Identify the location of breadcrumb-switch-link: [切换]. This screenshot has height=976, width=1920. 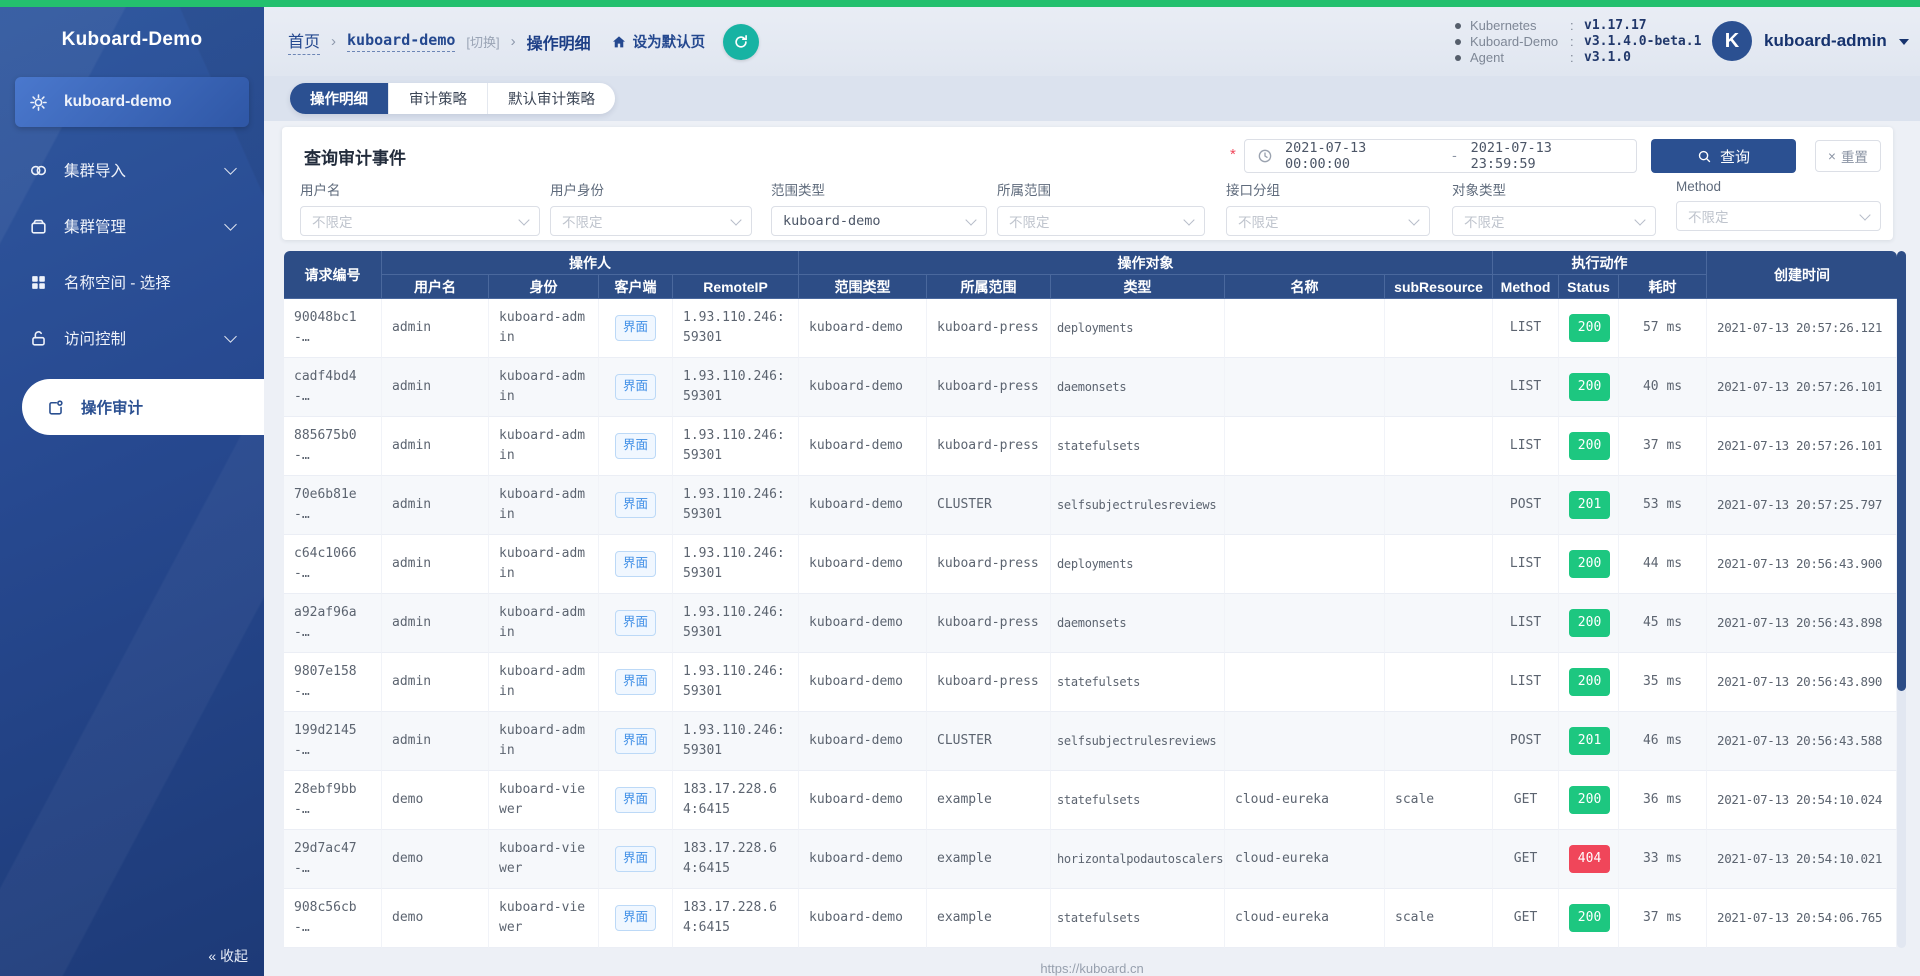
(482, 41).